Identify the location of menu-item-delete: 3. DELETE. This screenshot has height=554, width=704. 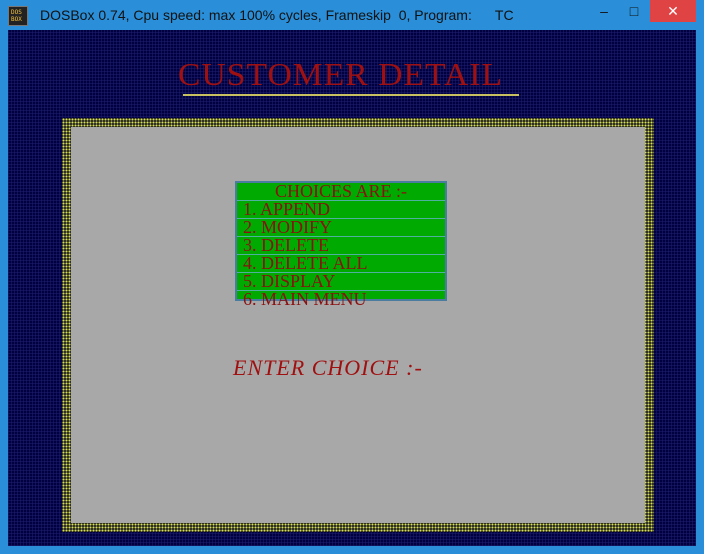
(341, 246).